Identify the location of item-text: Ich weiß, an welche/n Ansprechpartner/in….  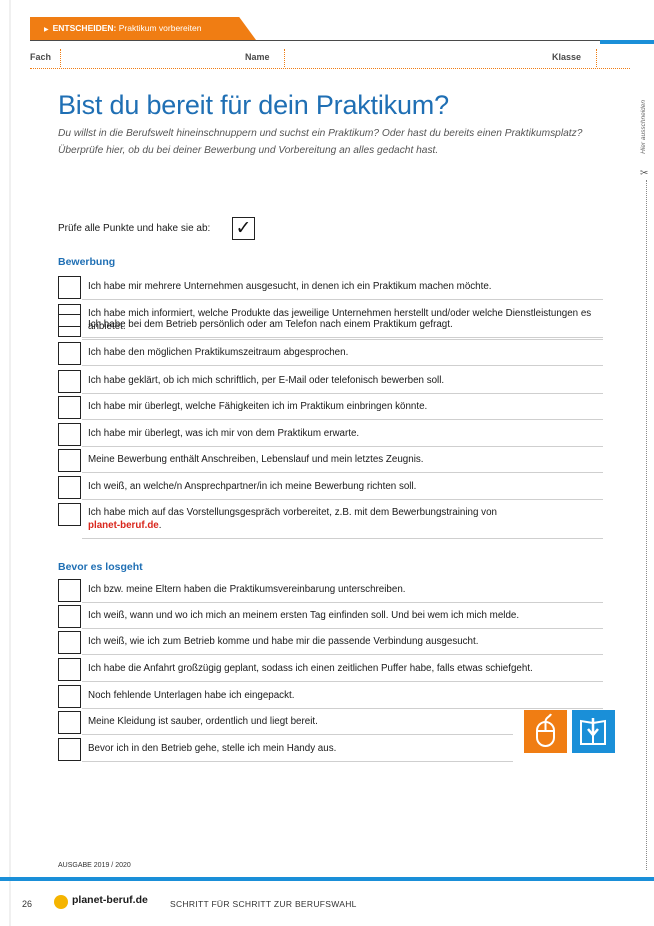
(252, 486).